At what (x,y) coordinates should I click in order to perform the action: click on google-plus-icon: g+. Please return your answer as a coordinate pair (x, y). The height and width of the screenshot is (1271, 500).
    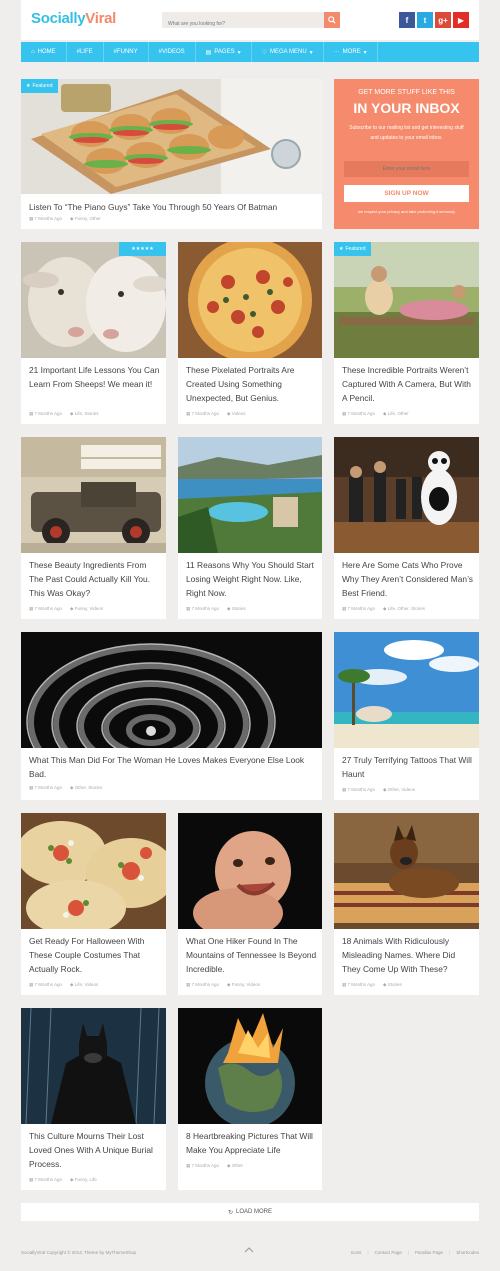
    Looking at the image, I should click on (443, 20).